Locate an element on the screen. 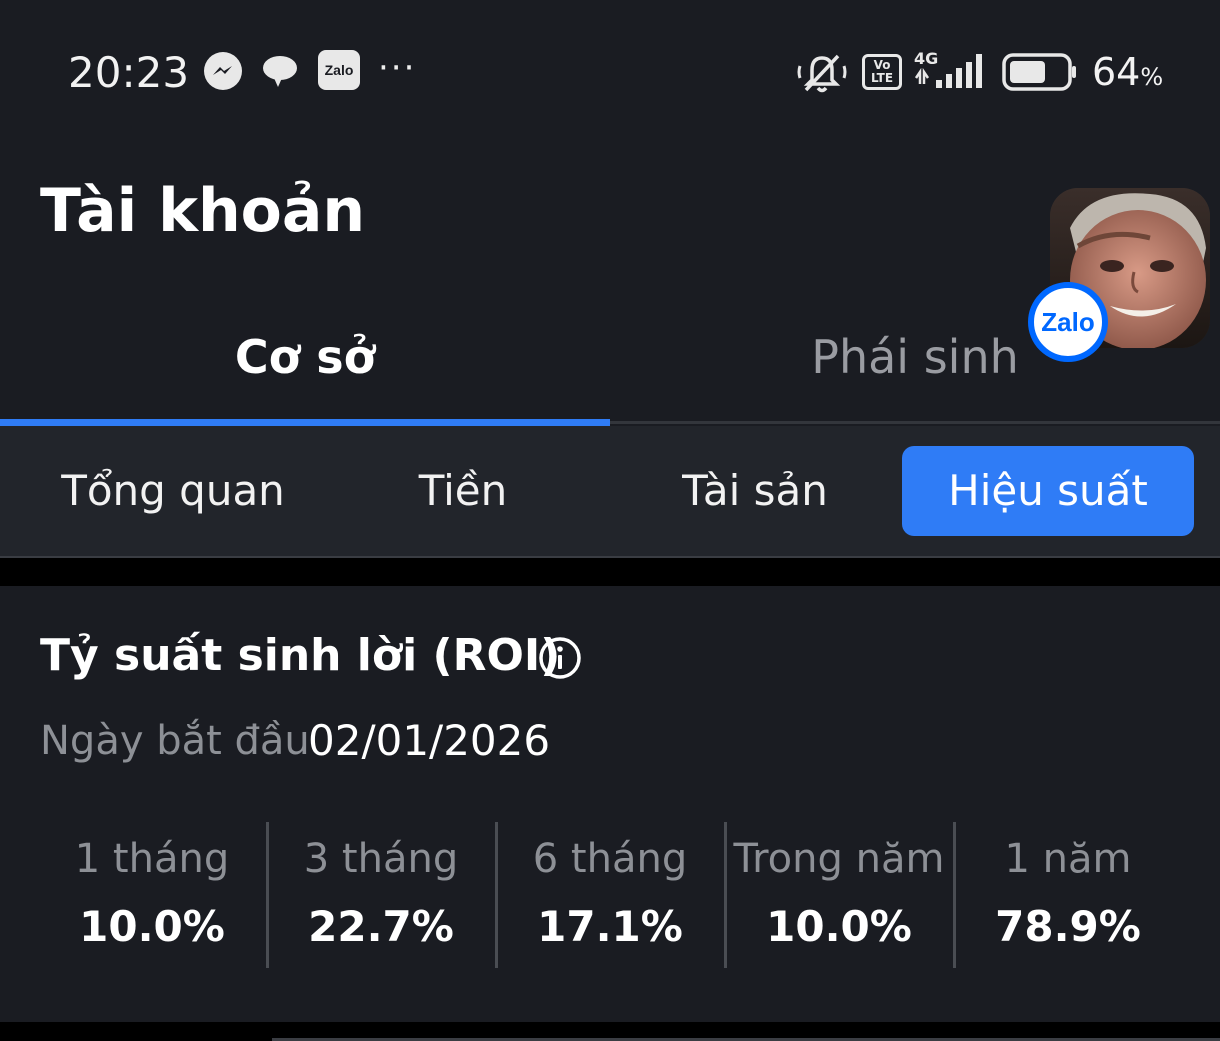  chat-bubble-icon is located at coordinates (280, 71).